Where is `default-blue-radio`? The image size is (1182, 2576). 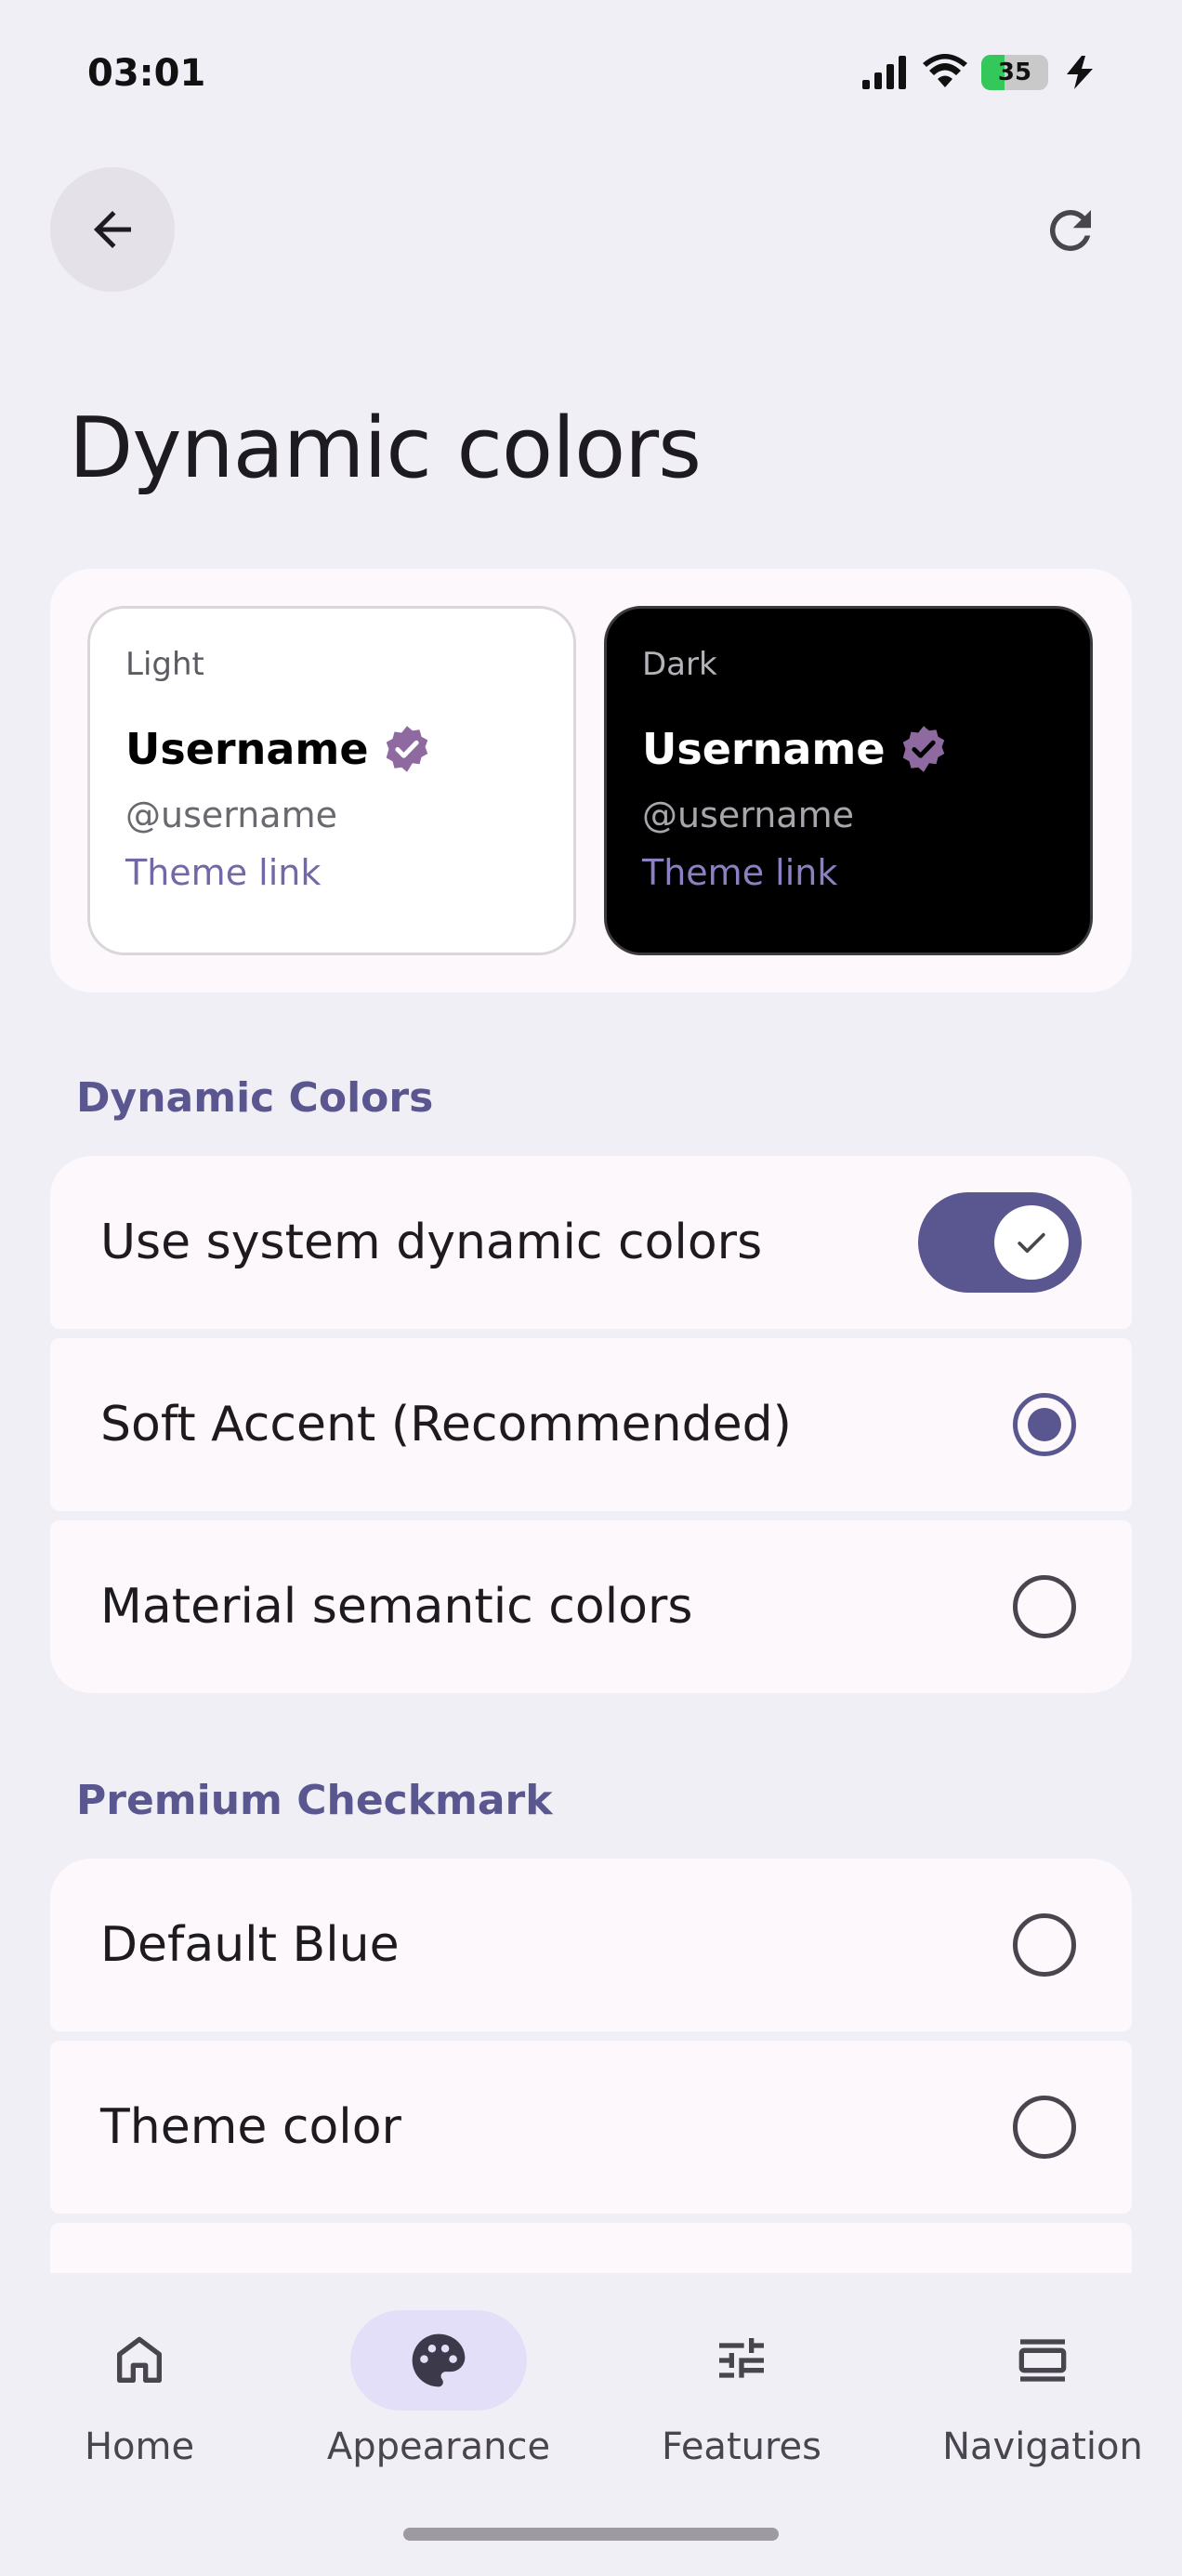 default-blue-radio is located at coordinates (1044, 1945).